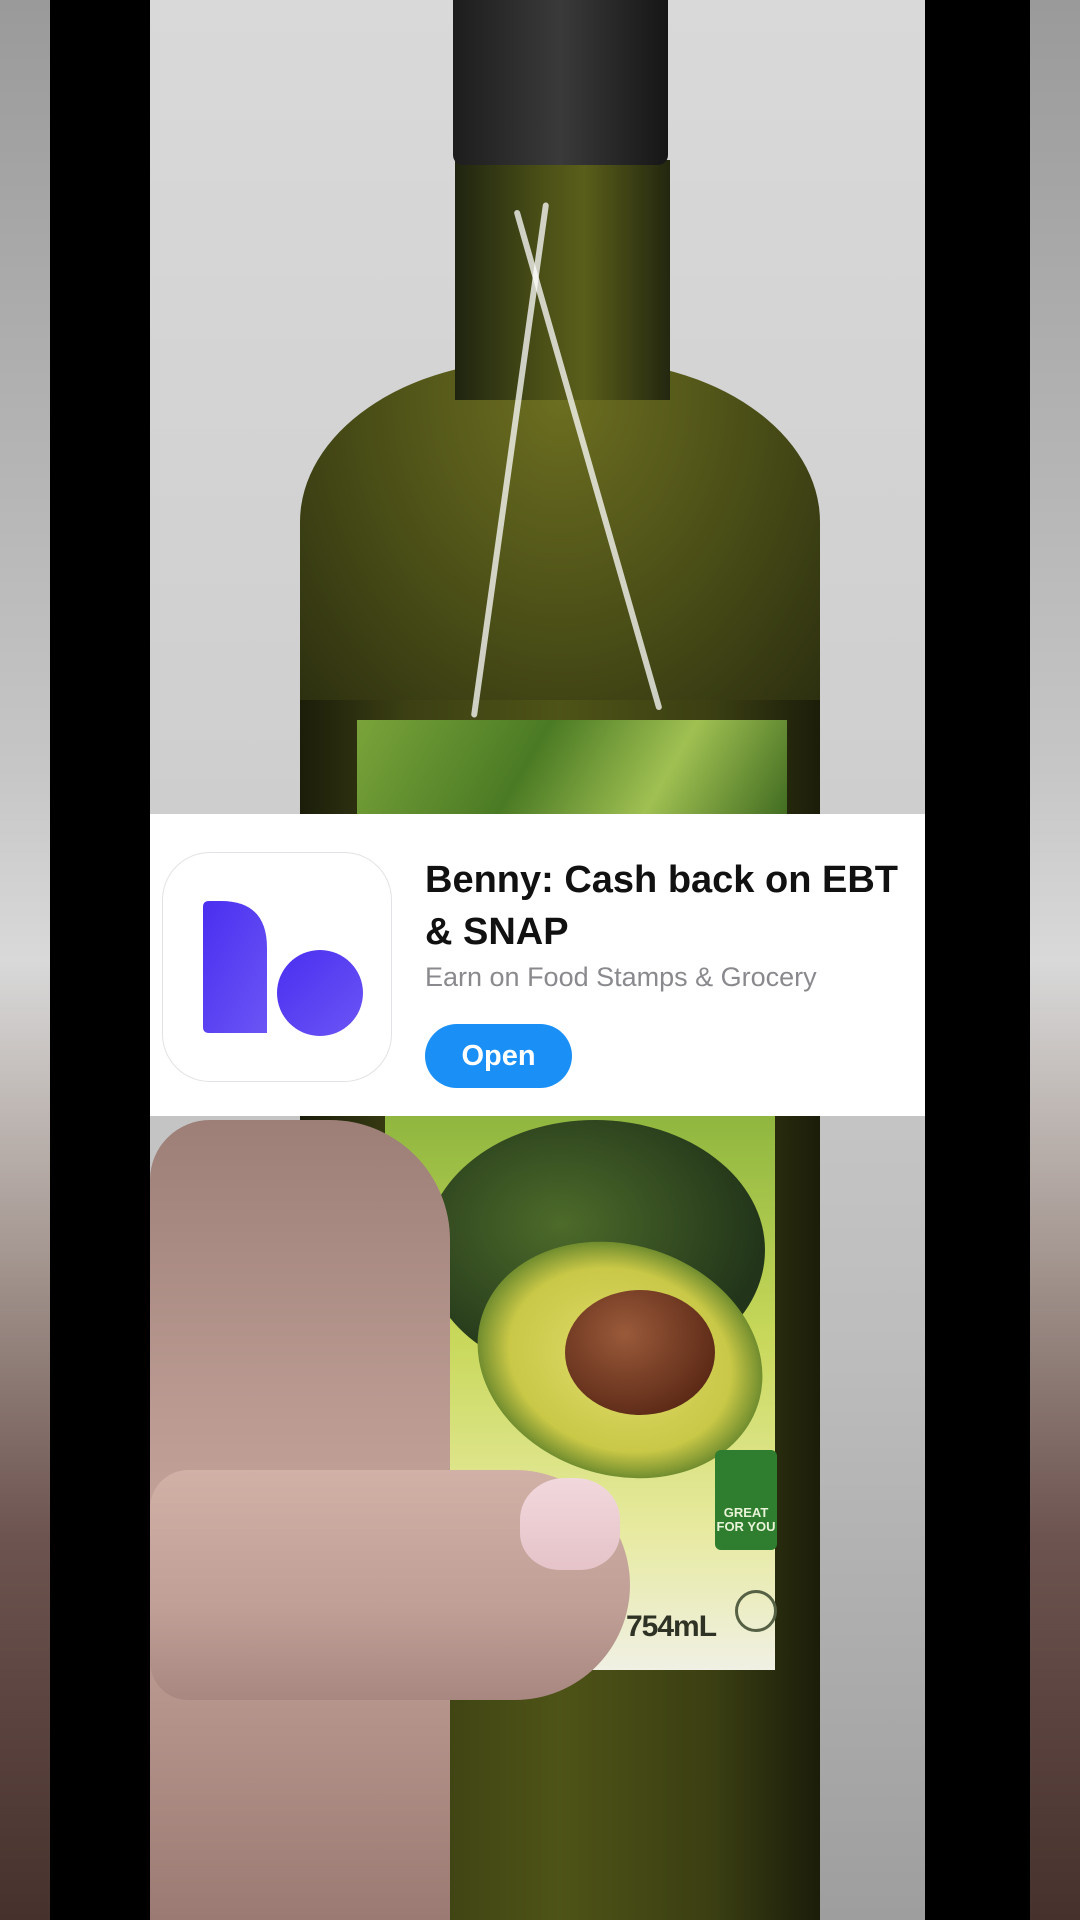 The image size is (1080, 1920). What do you see at coordinates (25, 960) in the screenshot?
I see `blurred-side-fill-left` at bounding box center [25, 960].